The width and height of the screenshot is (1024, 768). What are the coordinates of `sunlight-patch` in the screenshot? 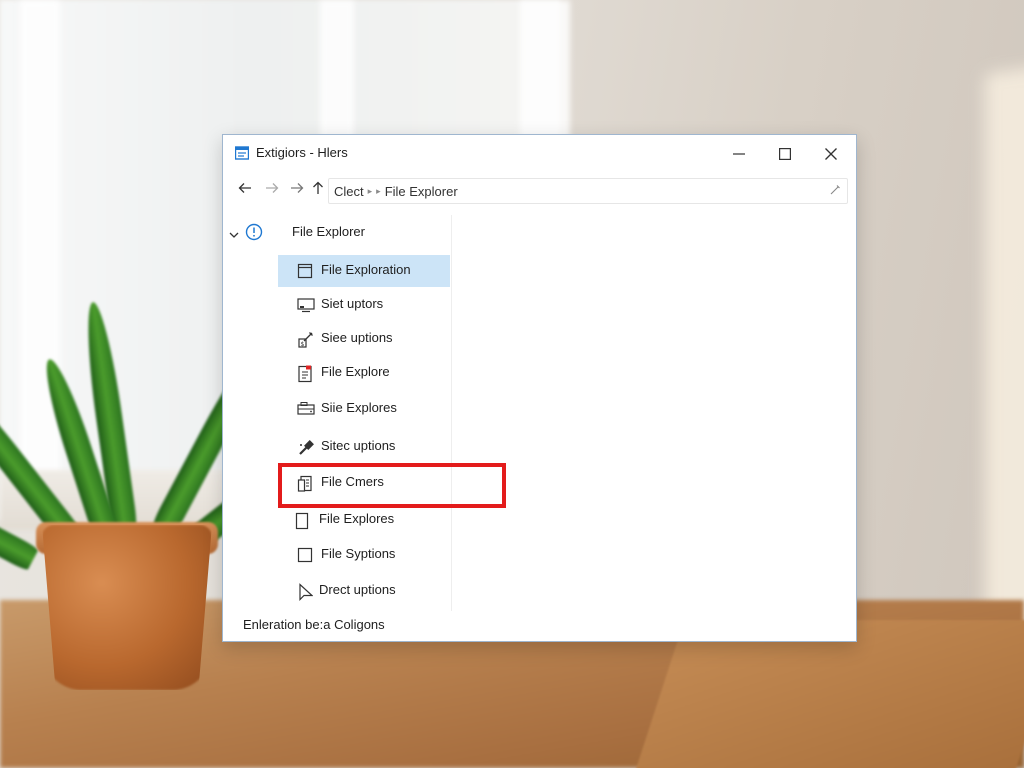 It's located at (1004, 350).